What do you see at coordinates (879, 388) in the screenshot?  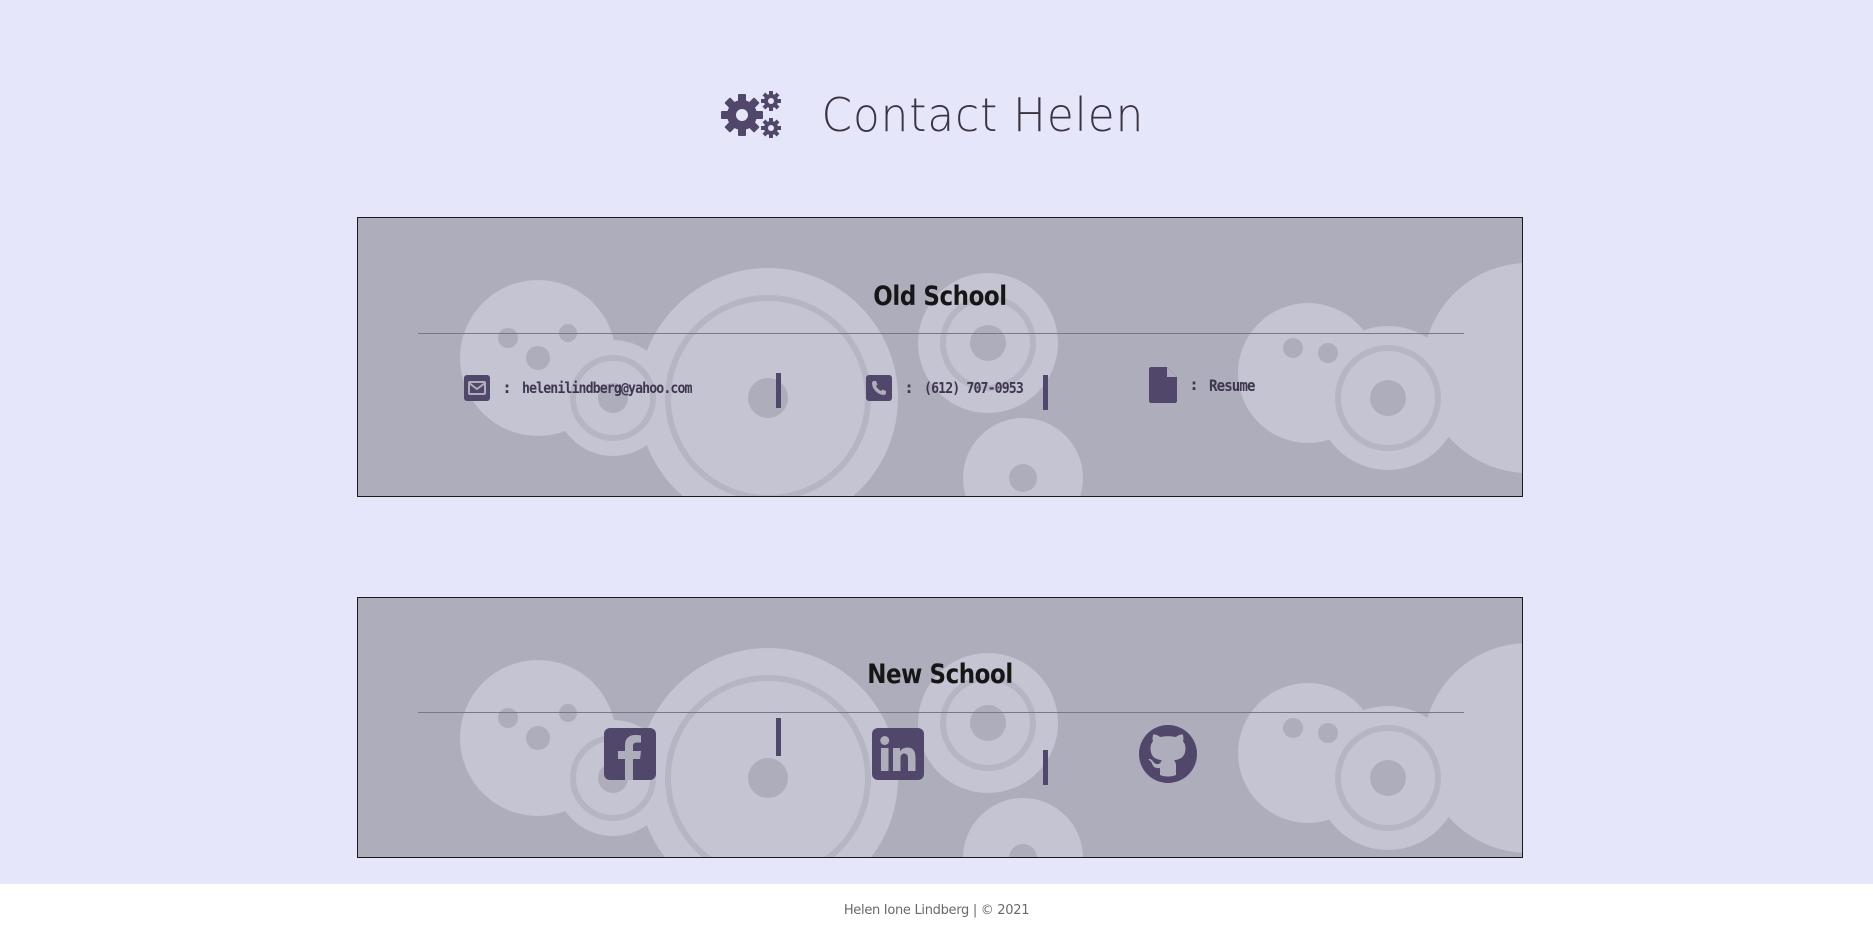 I see `phone-icon` at bounding box center [879, 388].